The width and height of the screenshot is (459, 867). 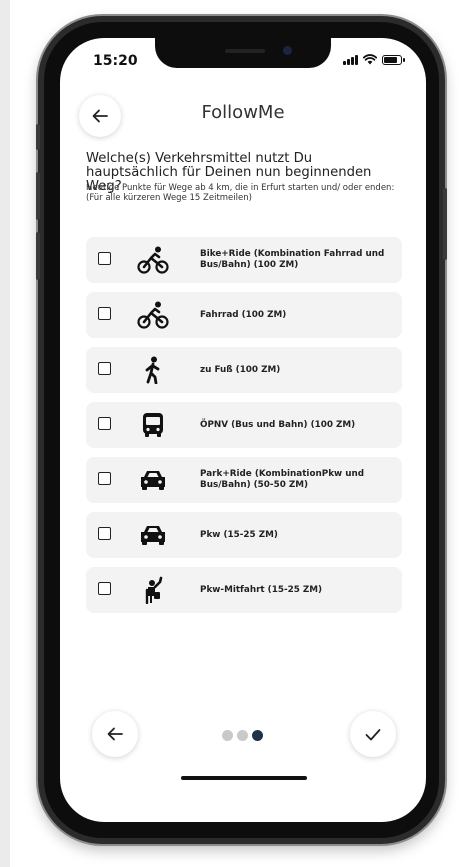 I want to click on arrow-left-icon, so click(x=115, y=734).